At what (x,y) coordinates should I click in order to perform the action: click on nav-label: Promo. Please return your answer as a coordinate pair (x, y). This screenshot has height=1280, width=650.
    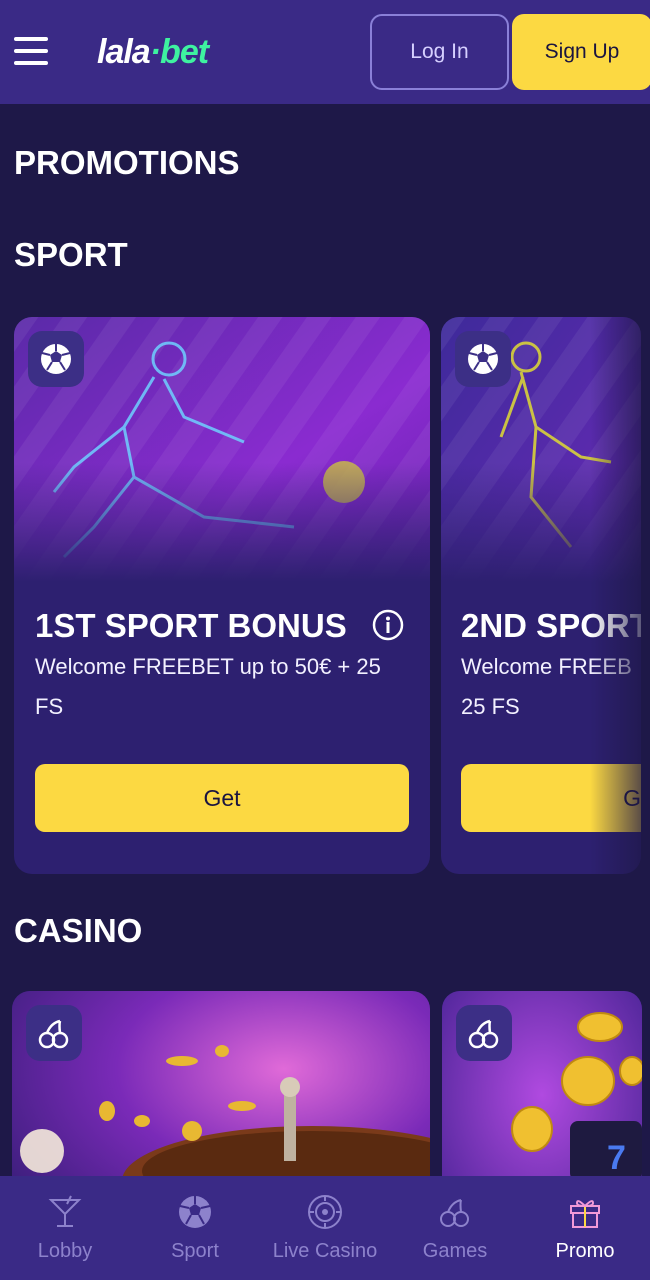
    Looking at the image, I should click on (585, 1251).